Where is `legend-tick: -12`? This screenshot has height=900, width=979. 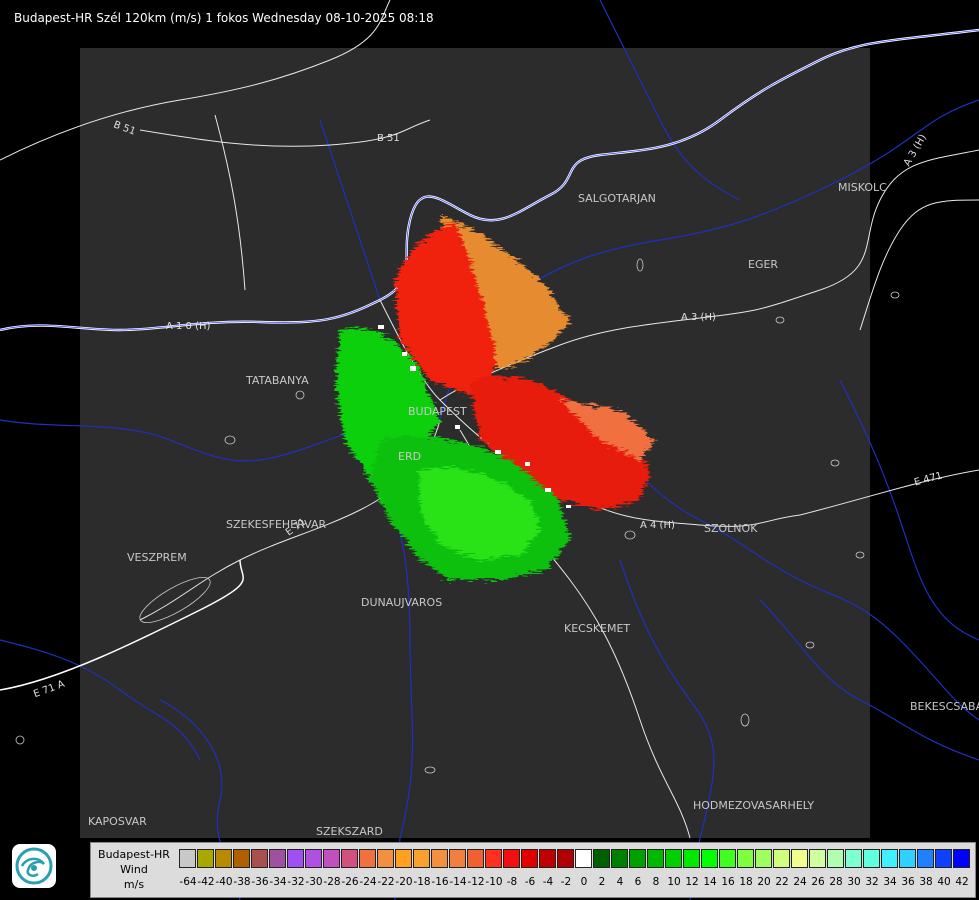 legend-tick: -12 is located at coordinates (476, 882).